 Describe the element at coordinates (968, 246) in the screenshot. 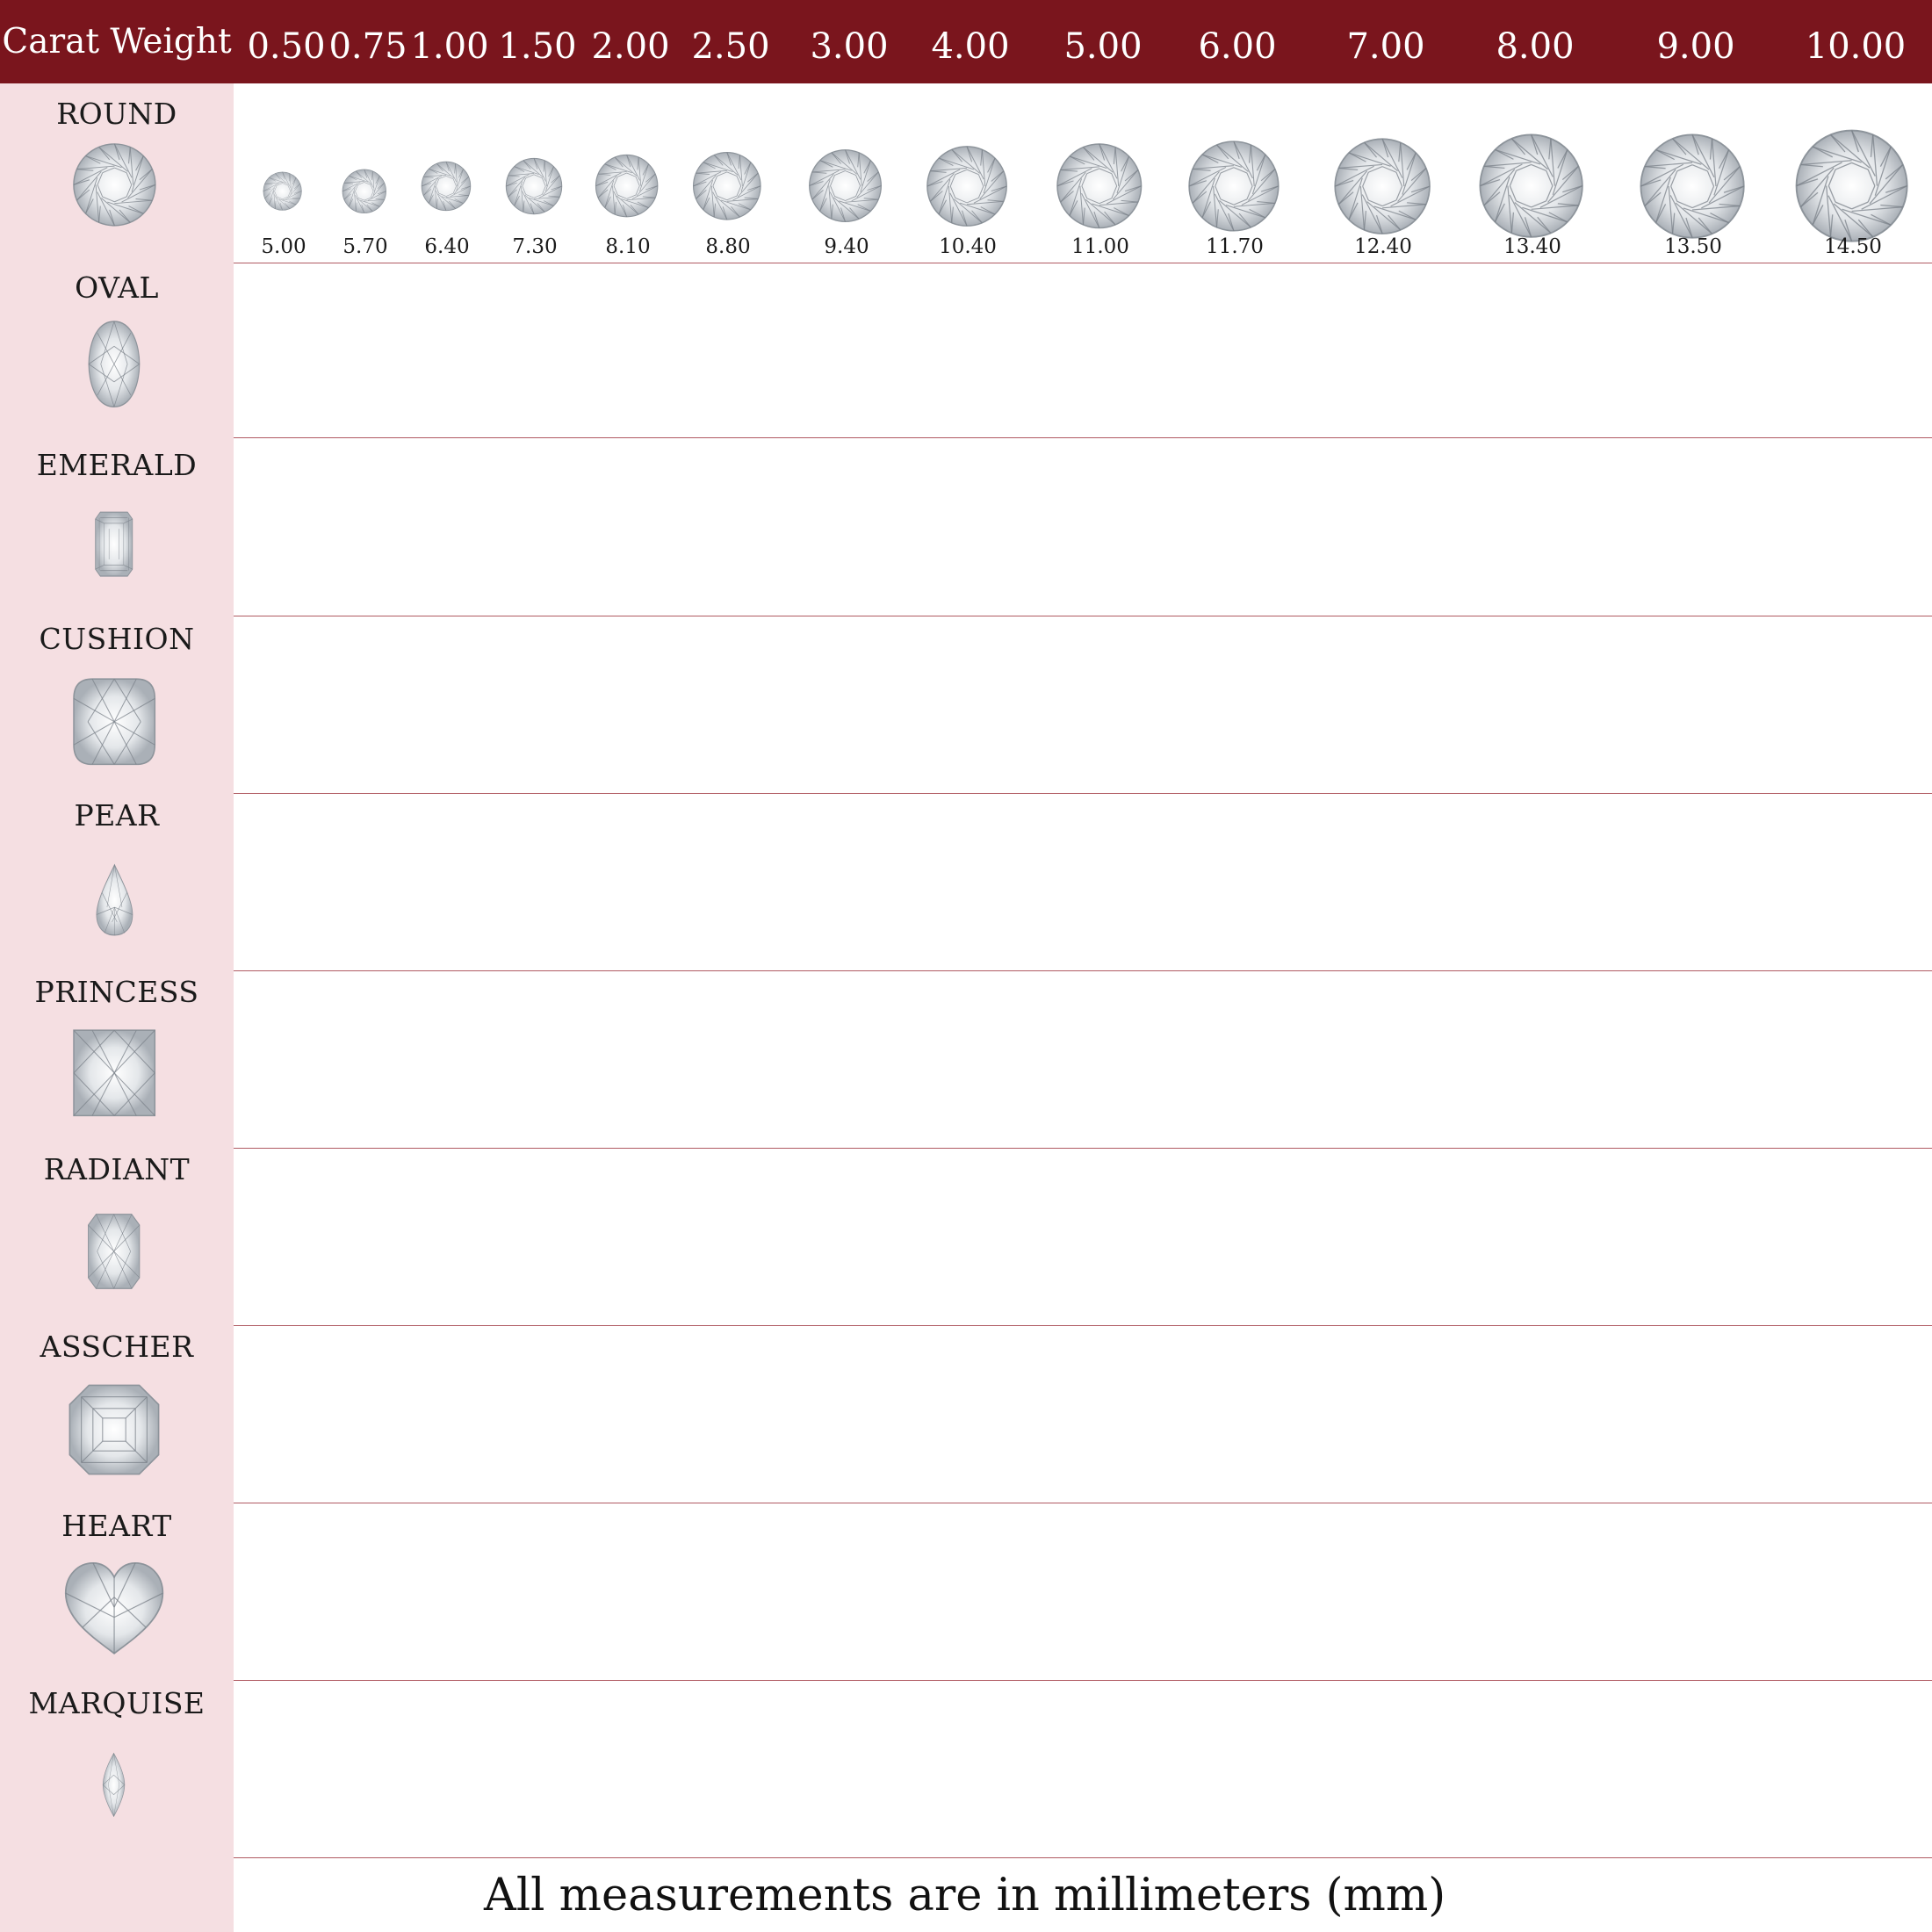

I see `round-diameter-label: 10.40` at that location.